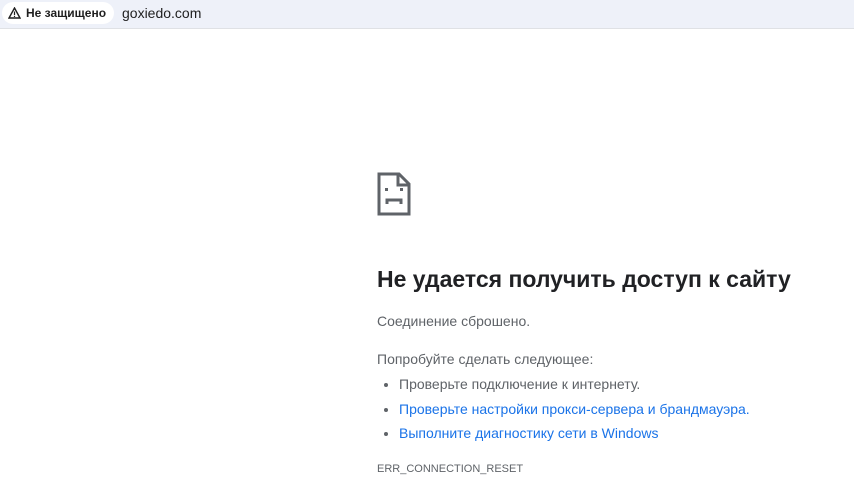 The width and height of the screenshot is (854, 479). Describe the element at coordinates (427, 14) in the screenshot. I see `address-bar: Не защищено goxiedo.com` at that location.